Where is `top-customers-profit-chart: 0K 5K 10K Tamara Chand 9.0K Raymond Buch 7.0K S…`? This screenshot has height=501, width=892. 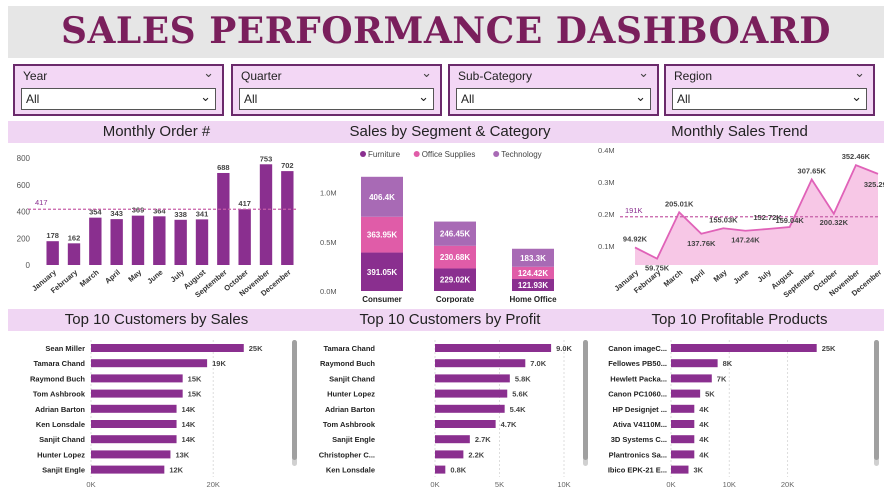 top-customers-profit-chart: 0K 5K 10K Tamara Chand 9.0K Raymond Buch 7.0K S… is located at coordinates (450, 416).